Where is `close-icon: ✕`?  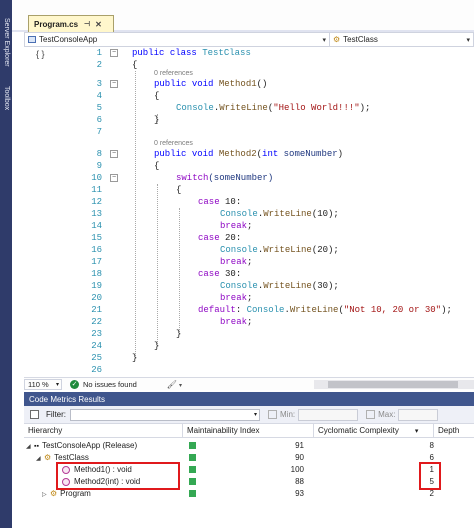
close-icon: ✕ is located at coordinates (98, 24).